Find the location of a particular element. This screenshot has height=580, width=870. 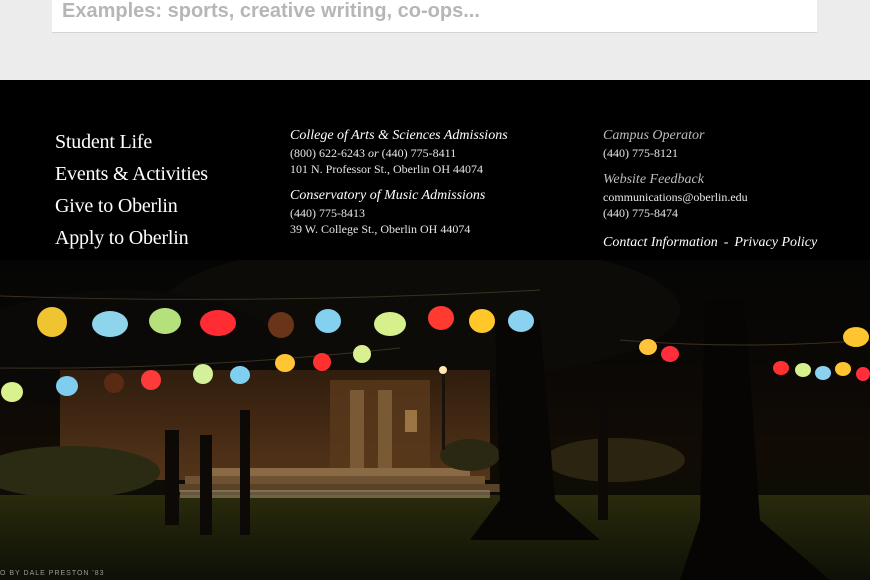

nav-link-apply: Apply to Oberlin is located at coordinates (131, 238).